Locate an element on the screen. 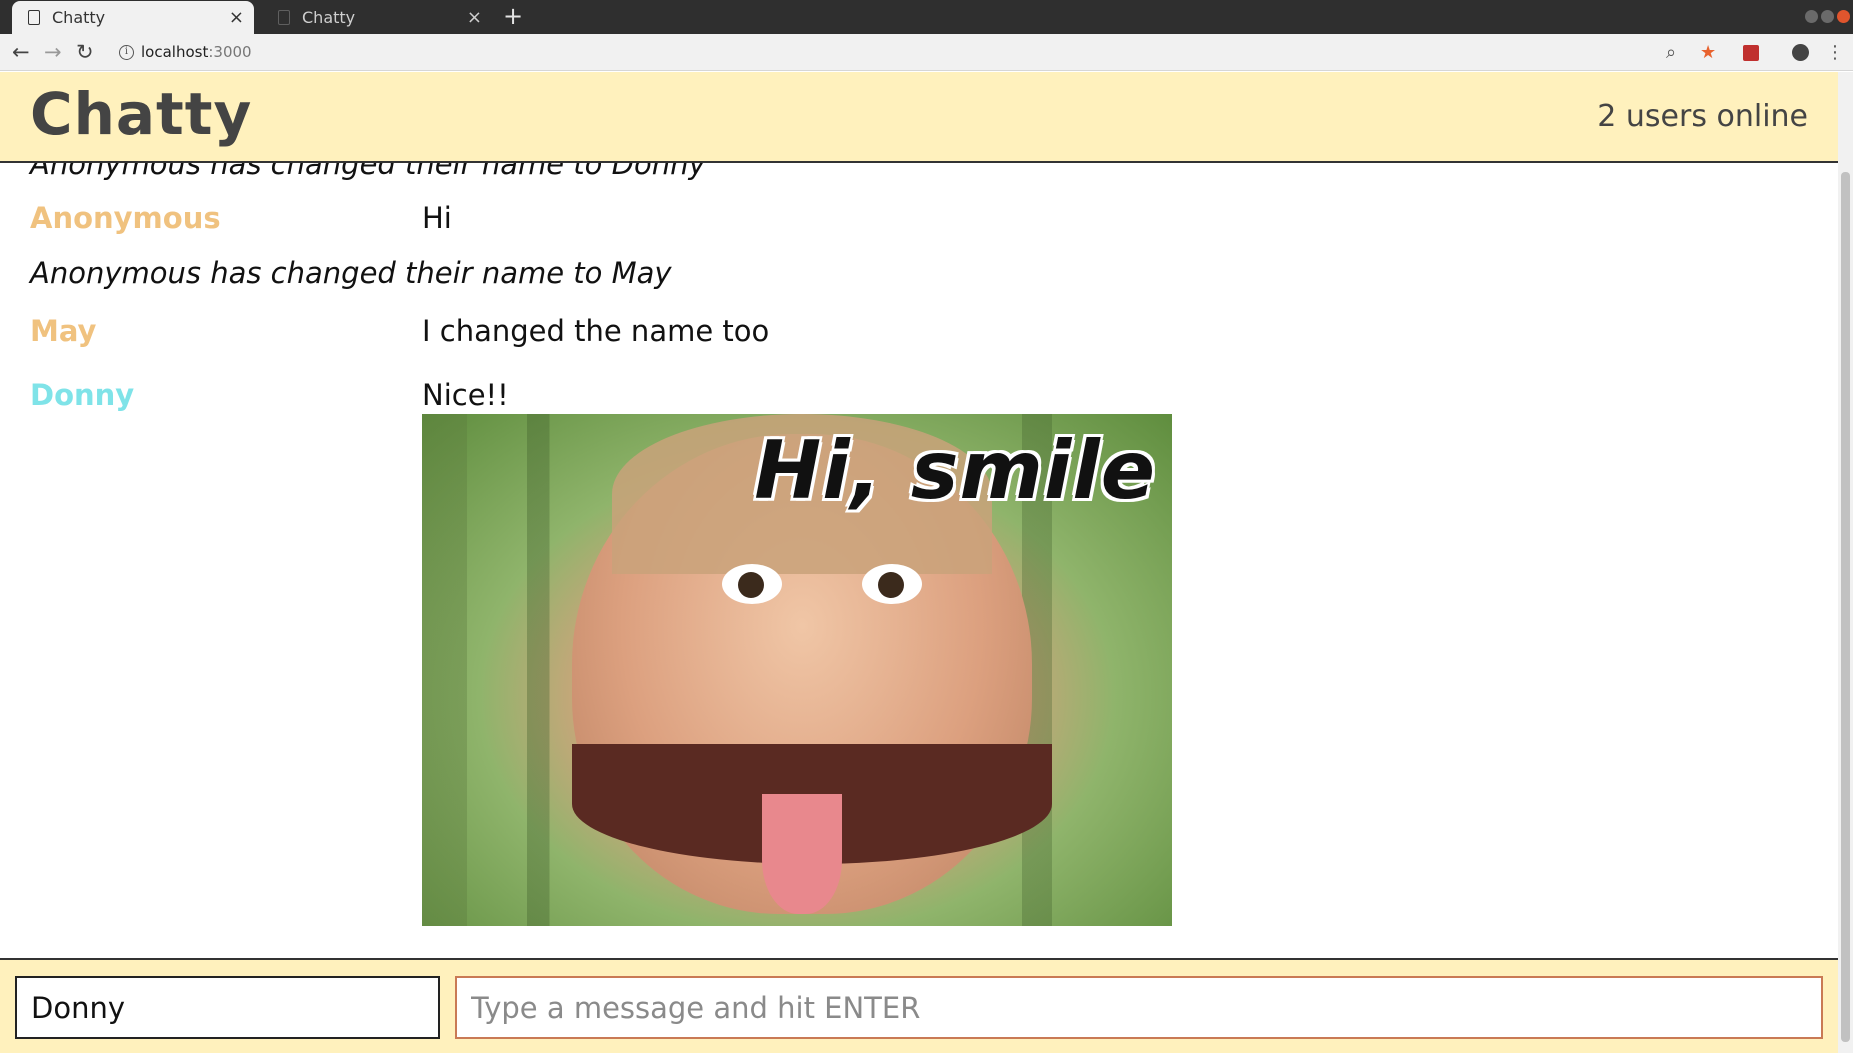  message-username: Donny is located at coordinates (82, 395).